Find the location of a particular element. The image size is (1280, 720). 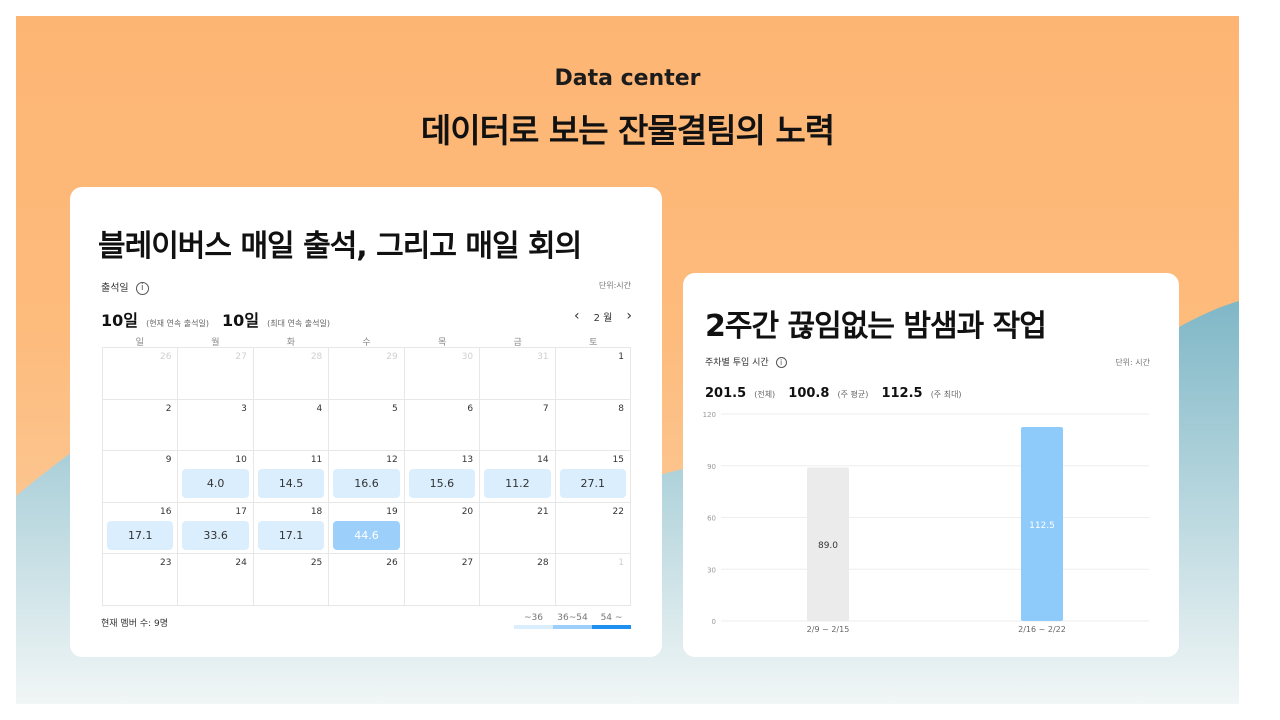

calendar-day-number: 12 is located at coordinates (392, 460).